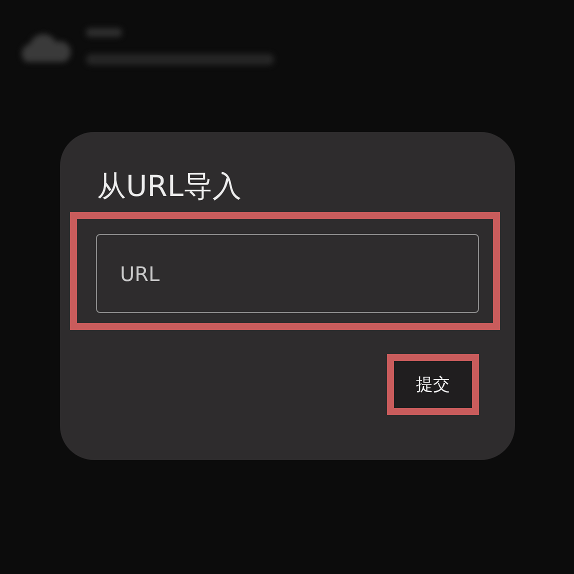 The width and height of the screenshot is (574, 574). Describe the element at coordinates (170, 186) in the screenshot. I see `dialog-title: 从URL导入` at that location.